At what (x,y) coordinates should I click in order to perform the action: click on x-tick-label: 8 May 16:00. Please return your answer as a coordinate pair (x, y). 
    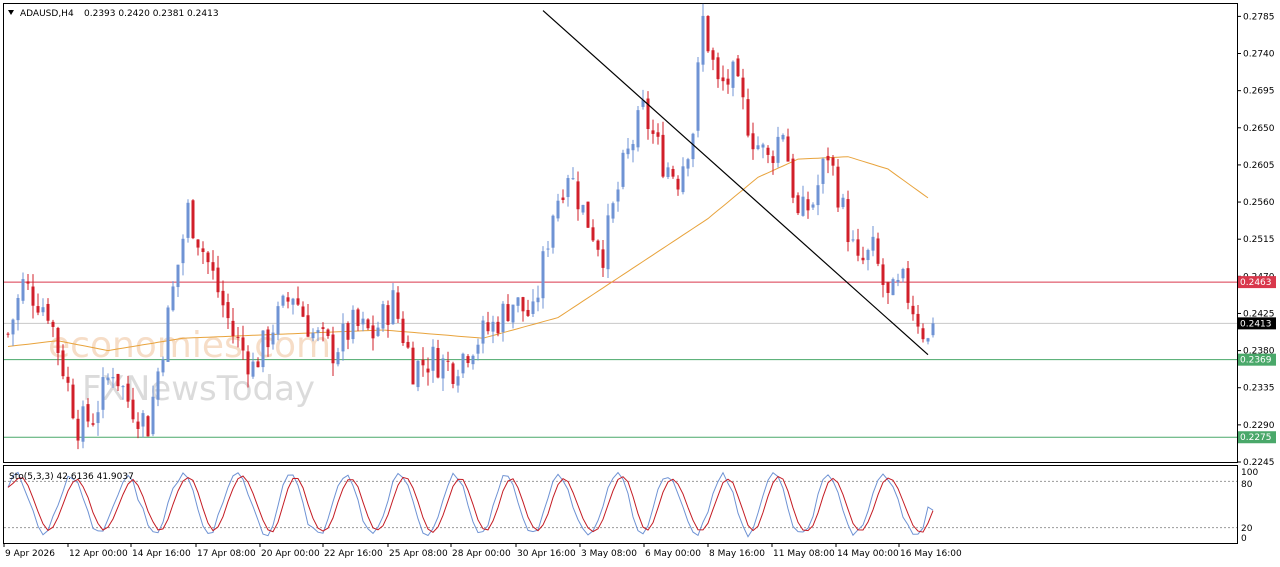
    Looking at the image, I should click on (737, 554).